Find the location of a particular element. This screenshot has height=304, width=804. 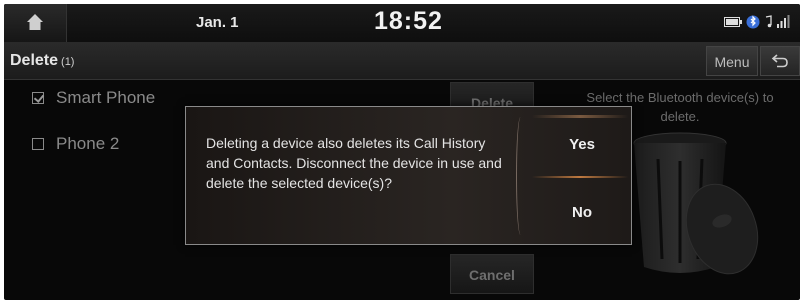

menu-button: Menu is located at coordinates (732, 61).